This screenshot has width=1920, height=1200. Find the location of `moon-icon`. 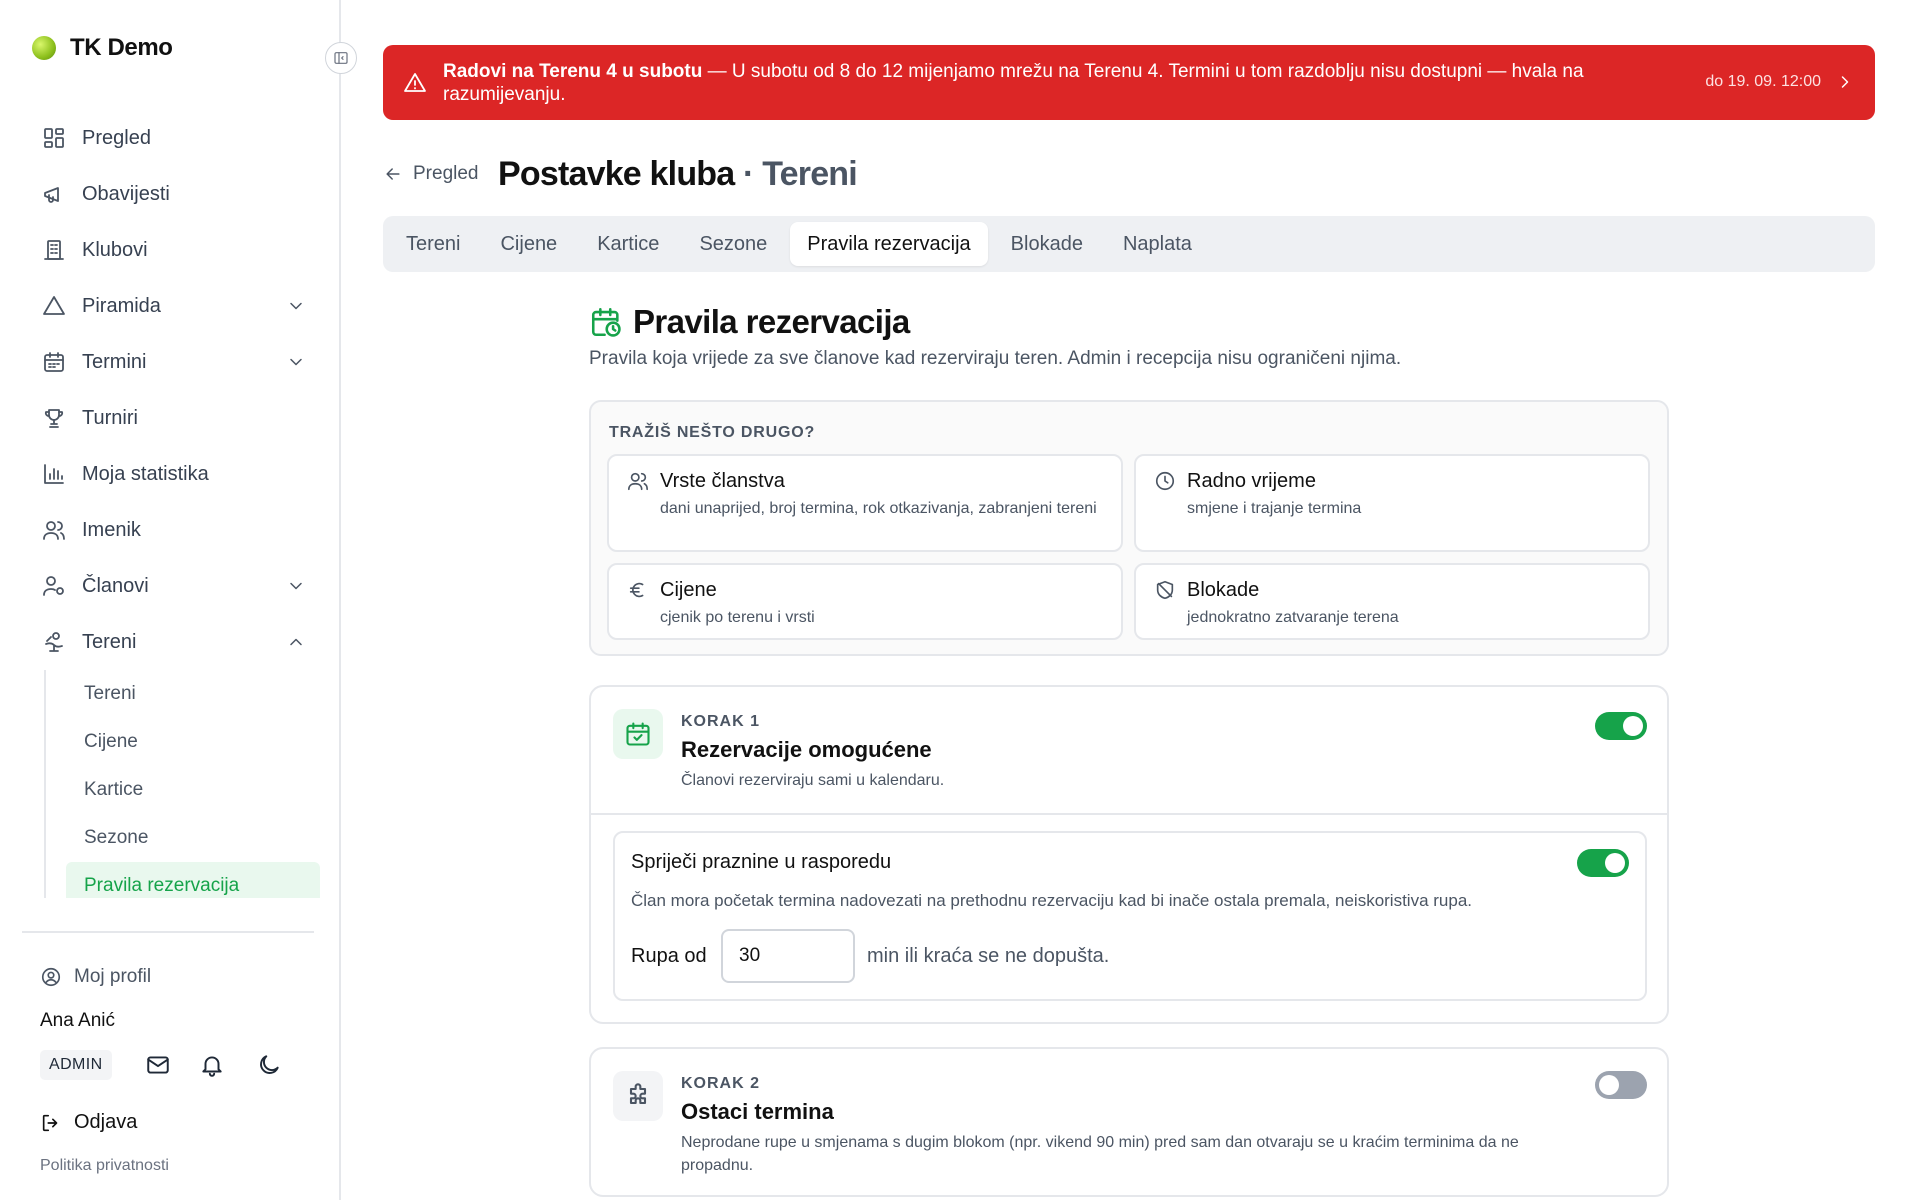

moon-icon is located at coordinates (269, 1065).